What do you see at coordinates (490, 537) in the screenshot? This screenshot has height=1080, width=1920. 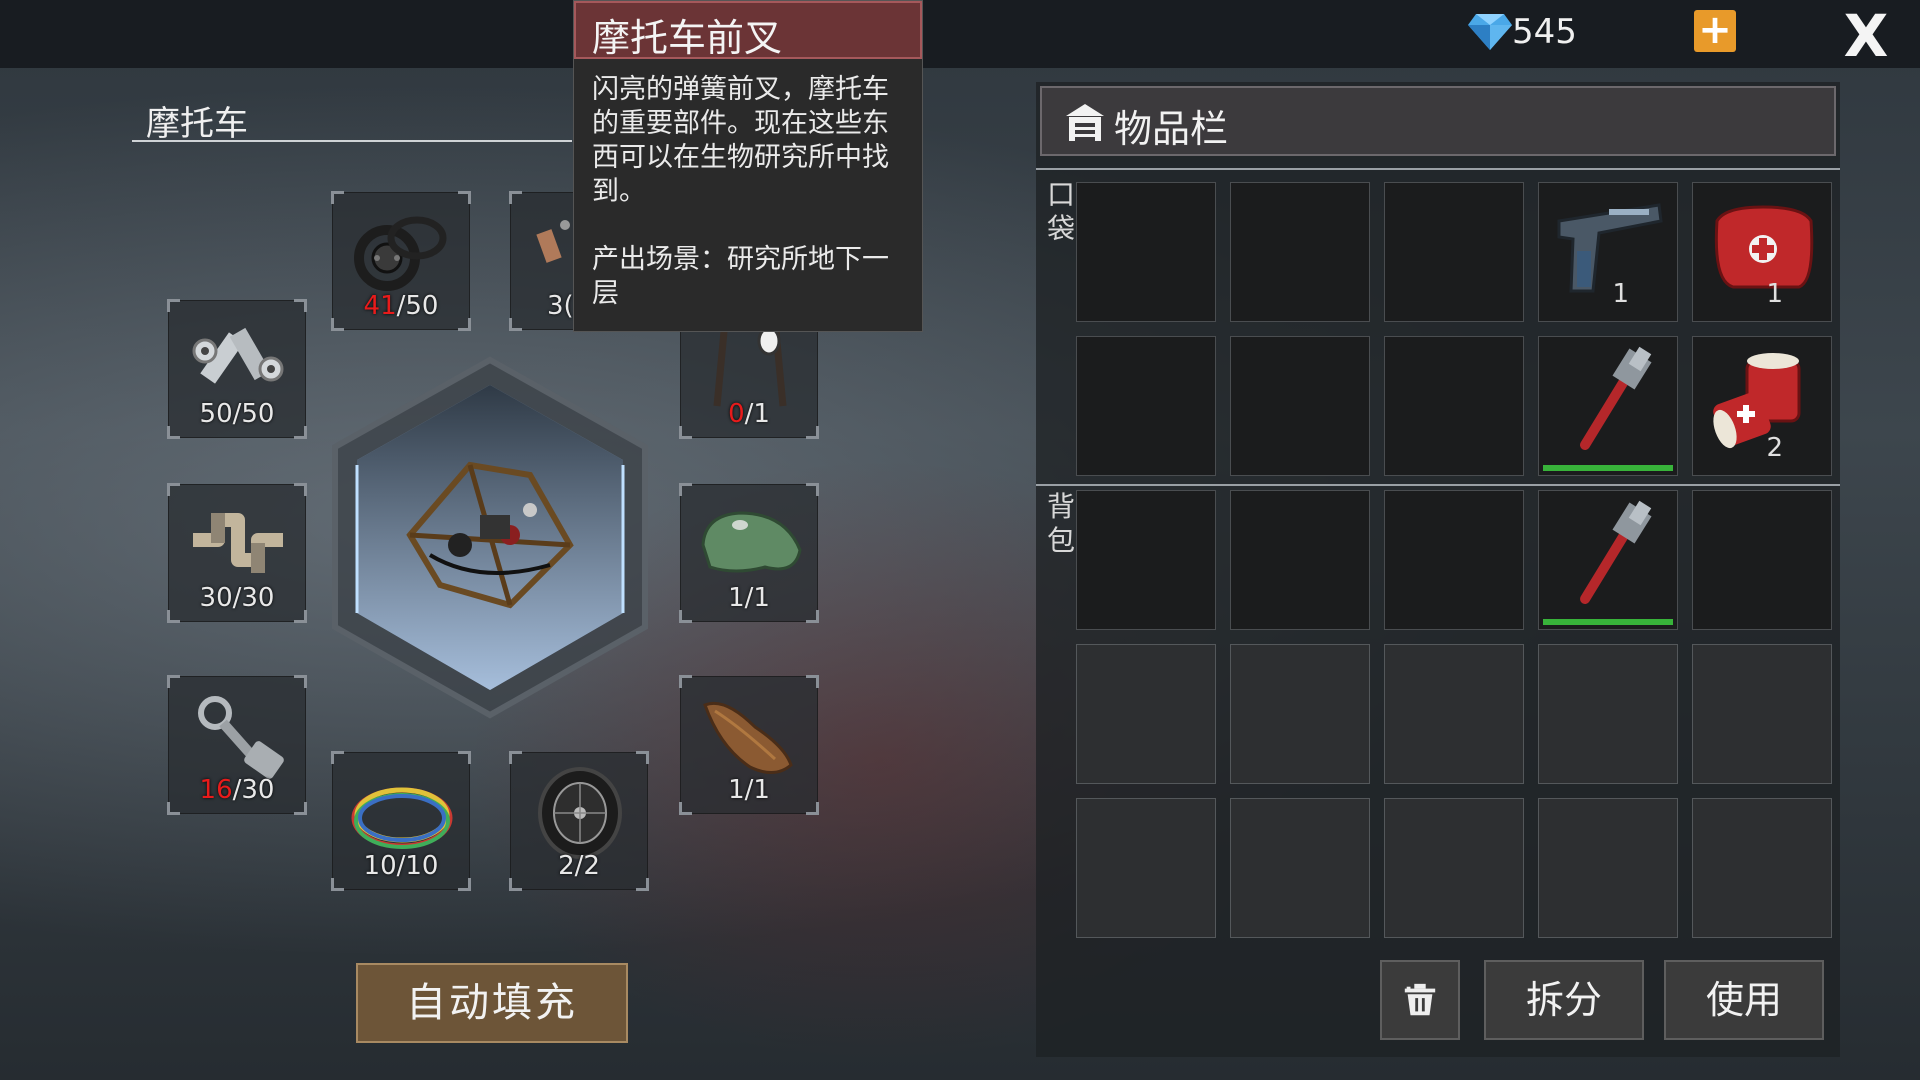 I see `assembly-hexagon` at bounding box center [490, 537].